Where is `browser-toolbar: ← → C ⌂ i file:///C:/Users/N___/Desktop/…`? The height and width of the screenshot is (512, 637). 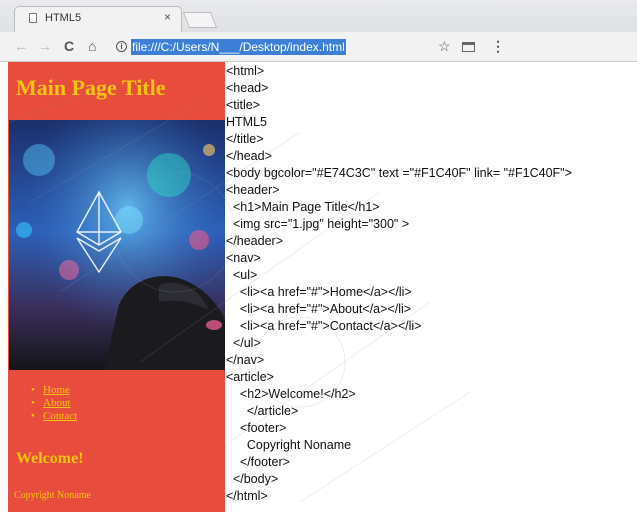
browser-toolbar: ← → C ⌂ i file:///C:/Users/N___/Desktop/… is located at coordinates (318, 47).